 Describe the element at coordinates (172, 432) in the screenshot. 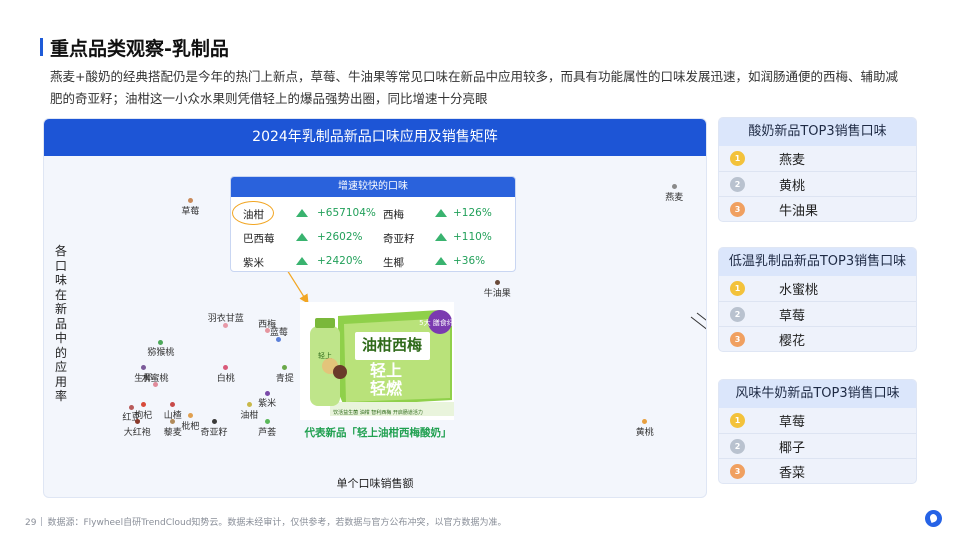

I see `scatter-point-label: 藜麦` at that location.